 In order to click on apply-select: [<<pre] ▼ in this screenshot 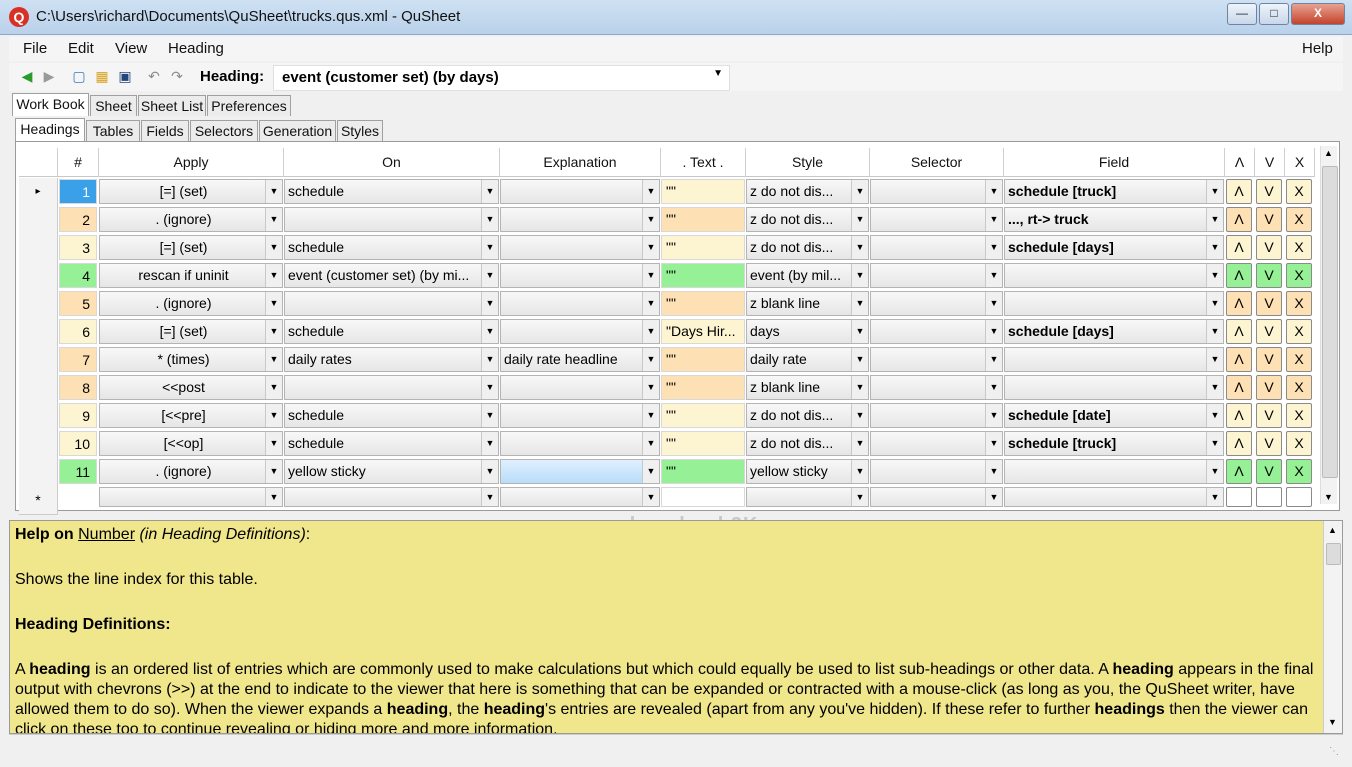, I will do `click(191, 415)`.